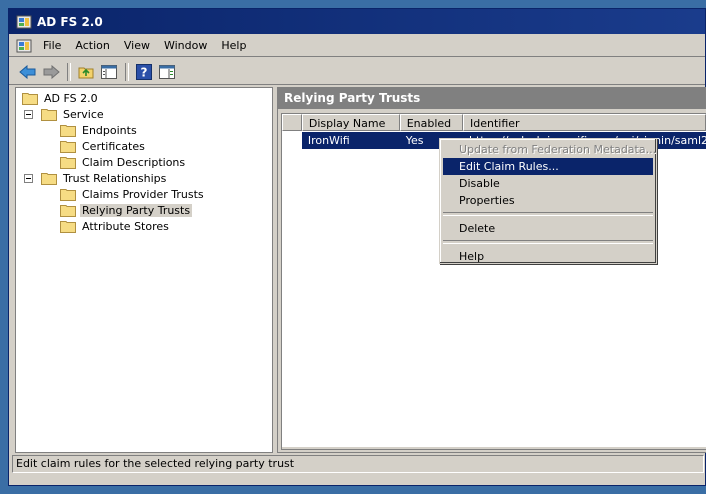 The height and width of the screenshot is (494, 706). I want to click on show-hide-action-pane-icon, so click(167, 71).